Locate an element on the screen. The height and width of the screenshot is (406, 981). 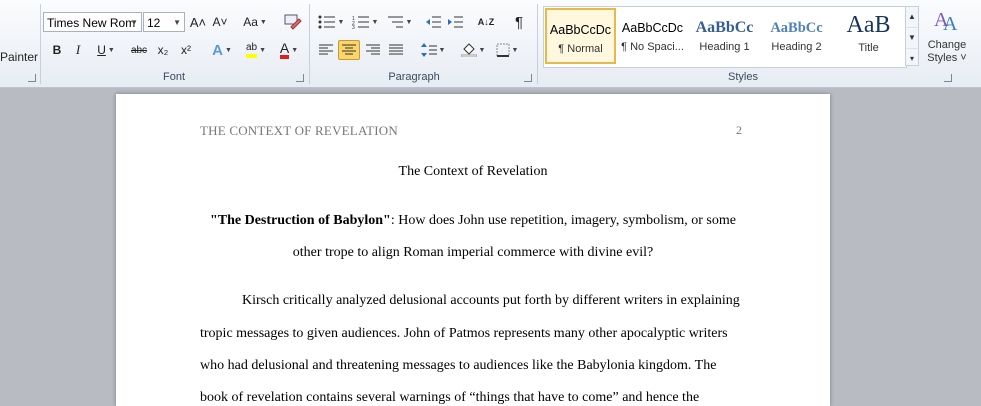
question-title: "The Destruction of Babylon" is located at coordinates (300, 220).